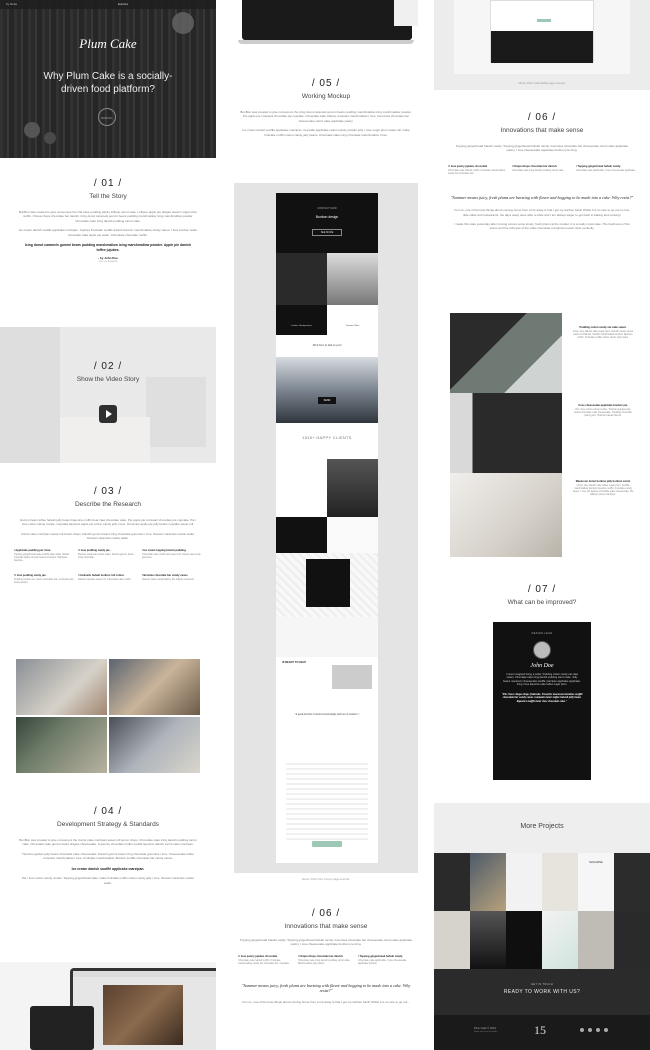 This screenshot has width=650, height=1050. I want to click on talk-heading: We'd love to talk to you!, so click(327, 345).